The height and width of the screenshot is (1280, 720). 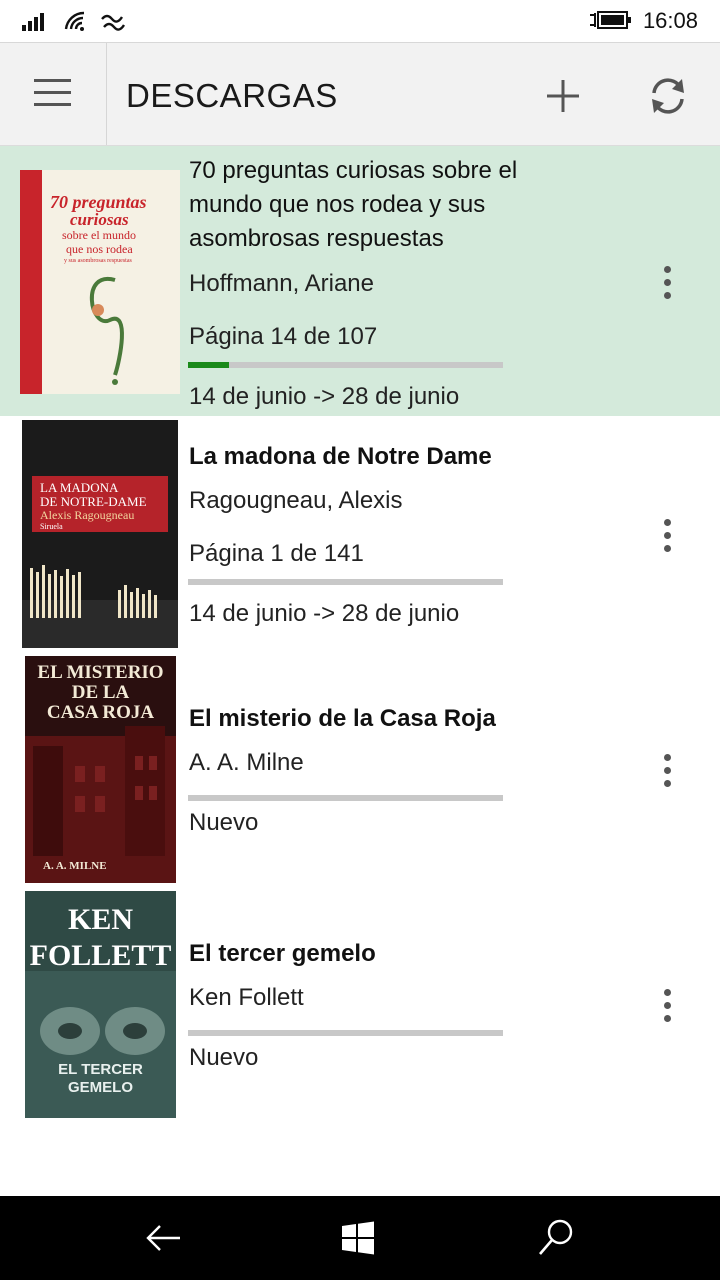 I want to click on cover-author: Alexis Ragougneau, so click(x=87, y=515).